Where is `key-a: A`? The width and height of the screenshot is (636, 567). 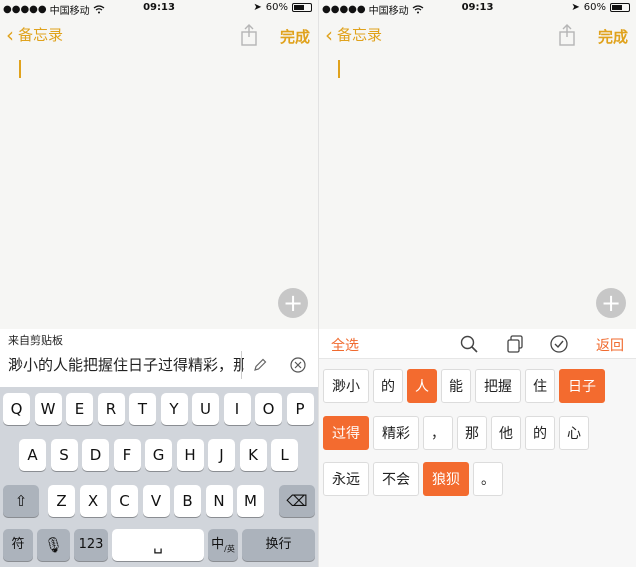
key-a: A is located at coordinates (32, 455).